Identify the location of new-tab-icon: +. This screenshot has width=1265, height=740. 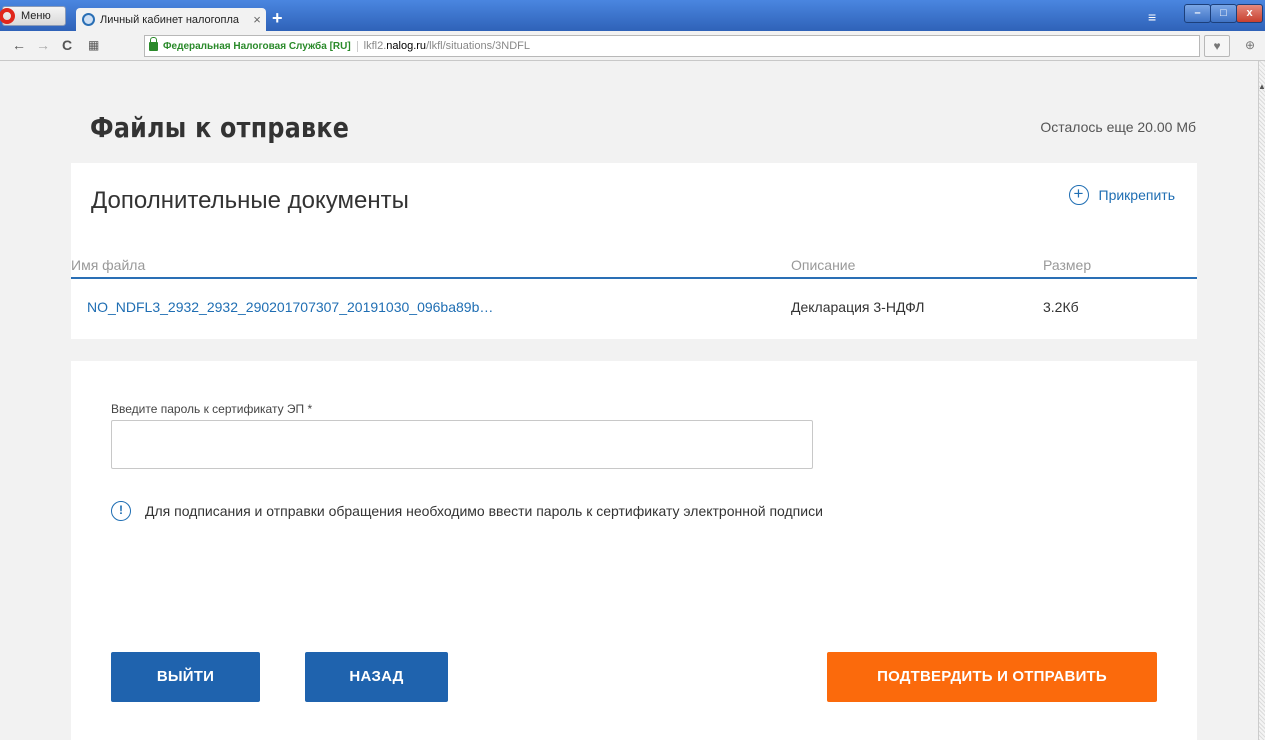
(277, 18).